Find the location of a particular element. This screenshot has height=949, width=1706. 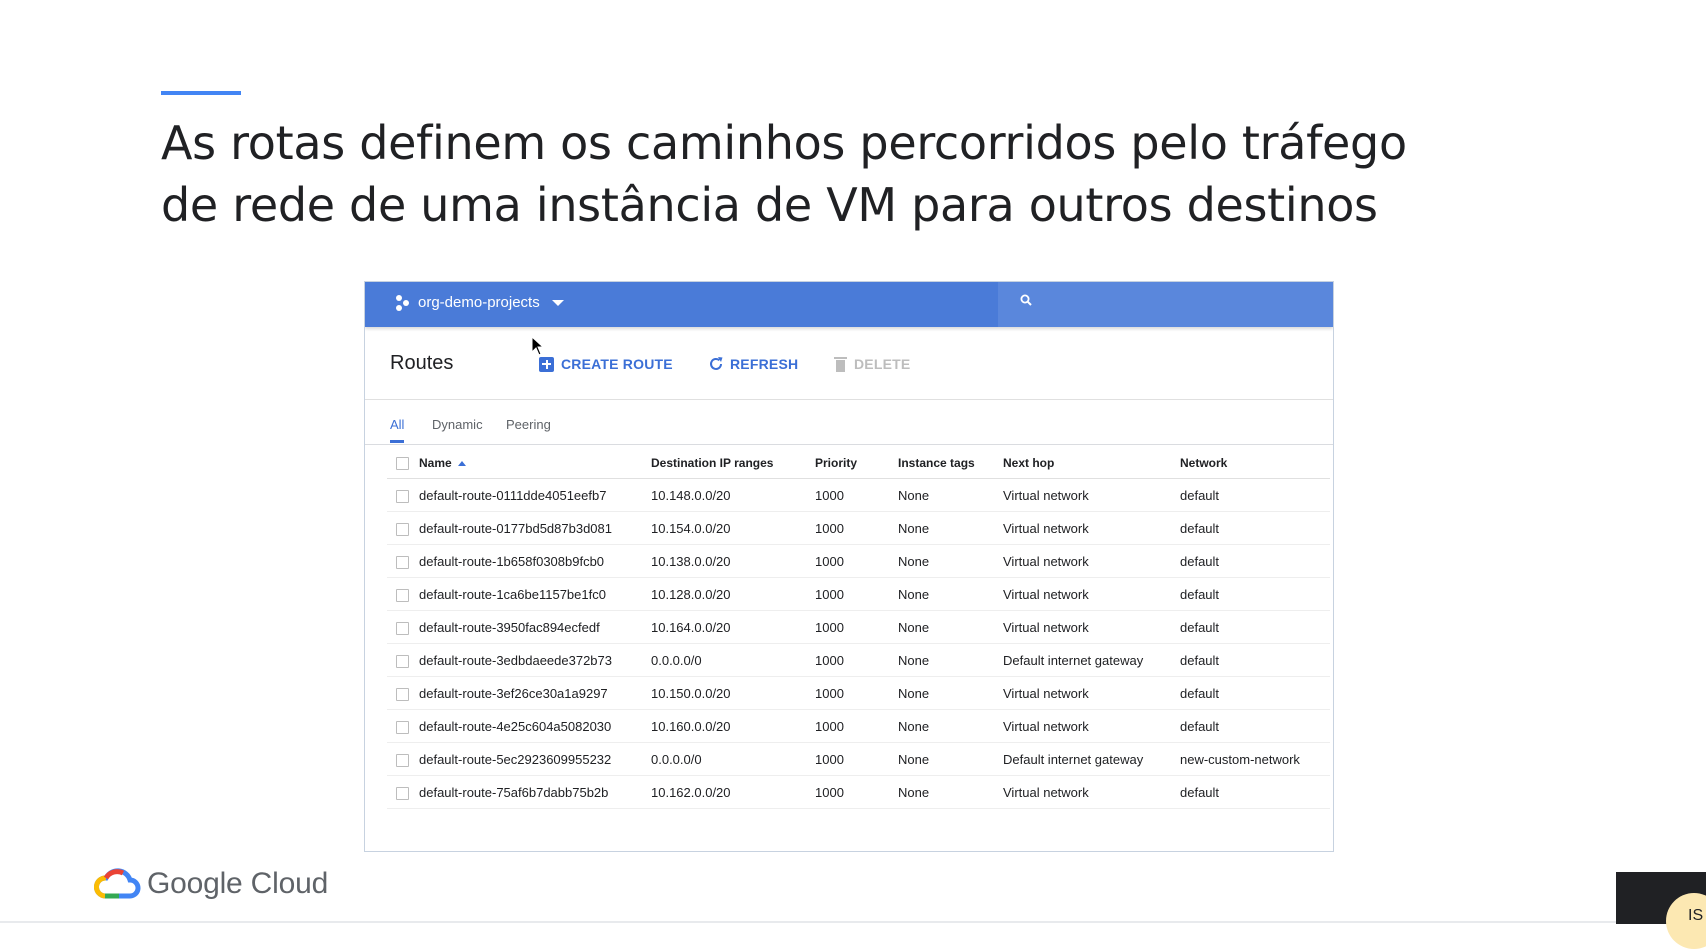

select-all-checkbox is located at coordinates (402, 464).